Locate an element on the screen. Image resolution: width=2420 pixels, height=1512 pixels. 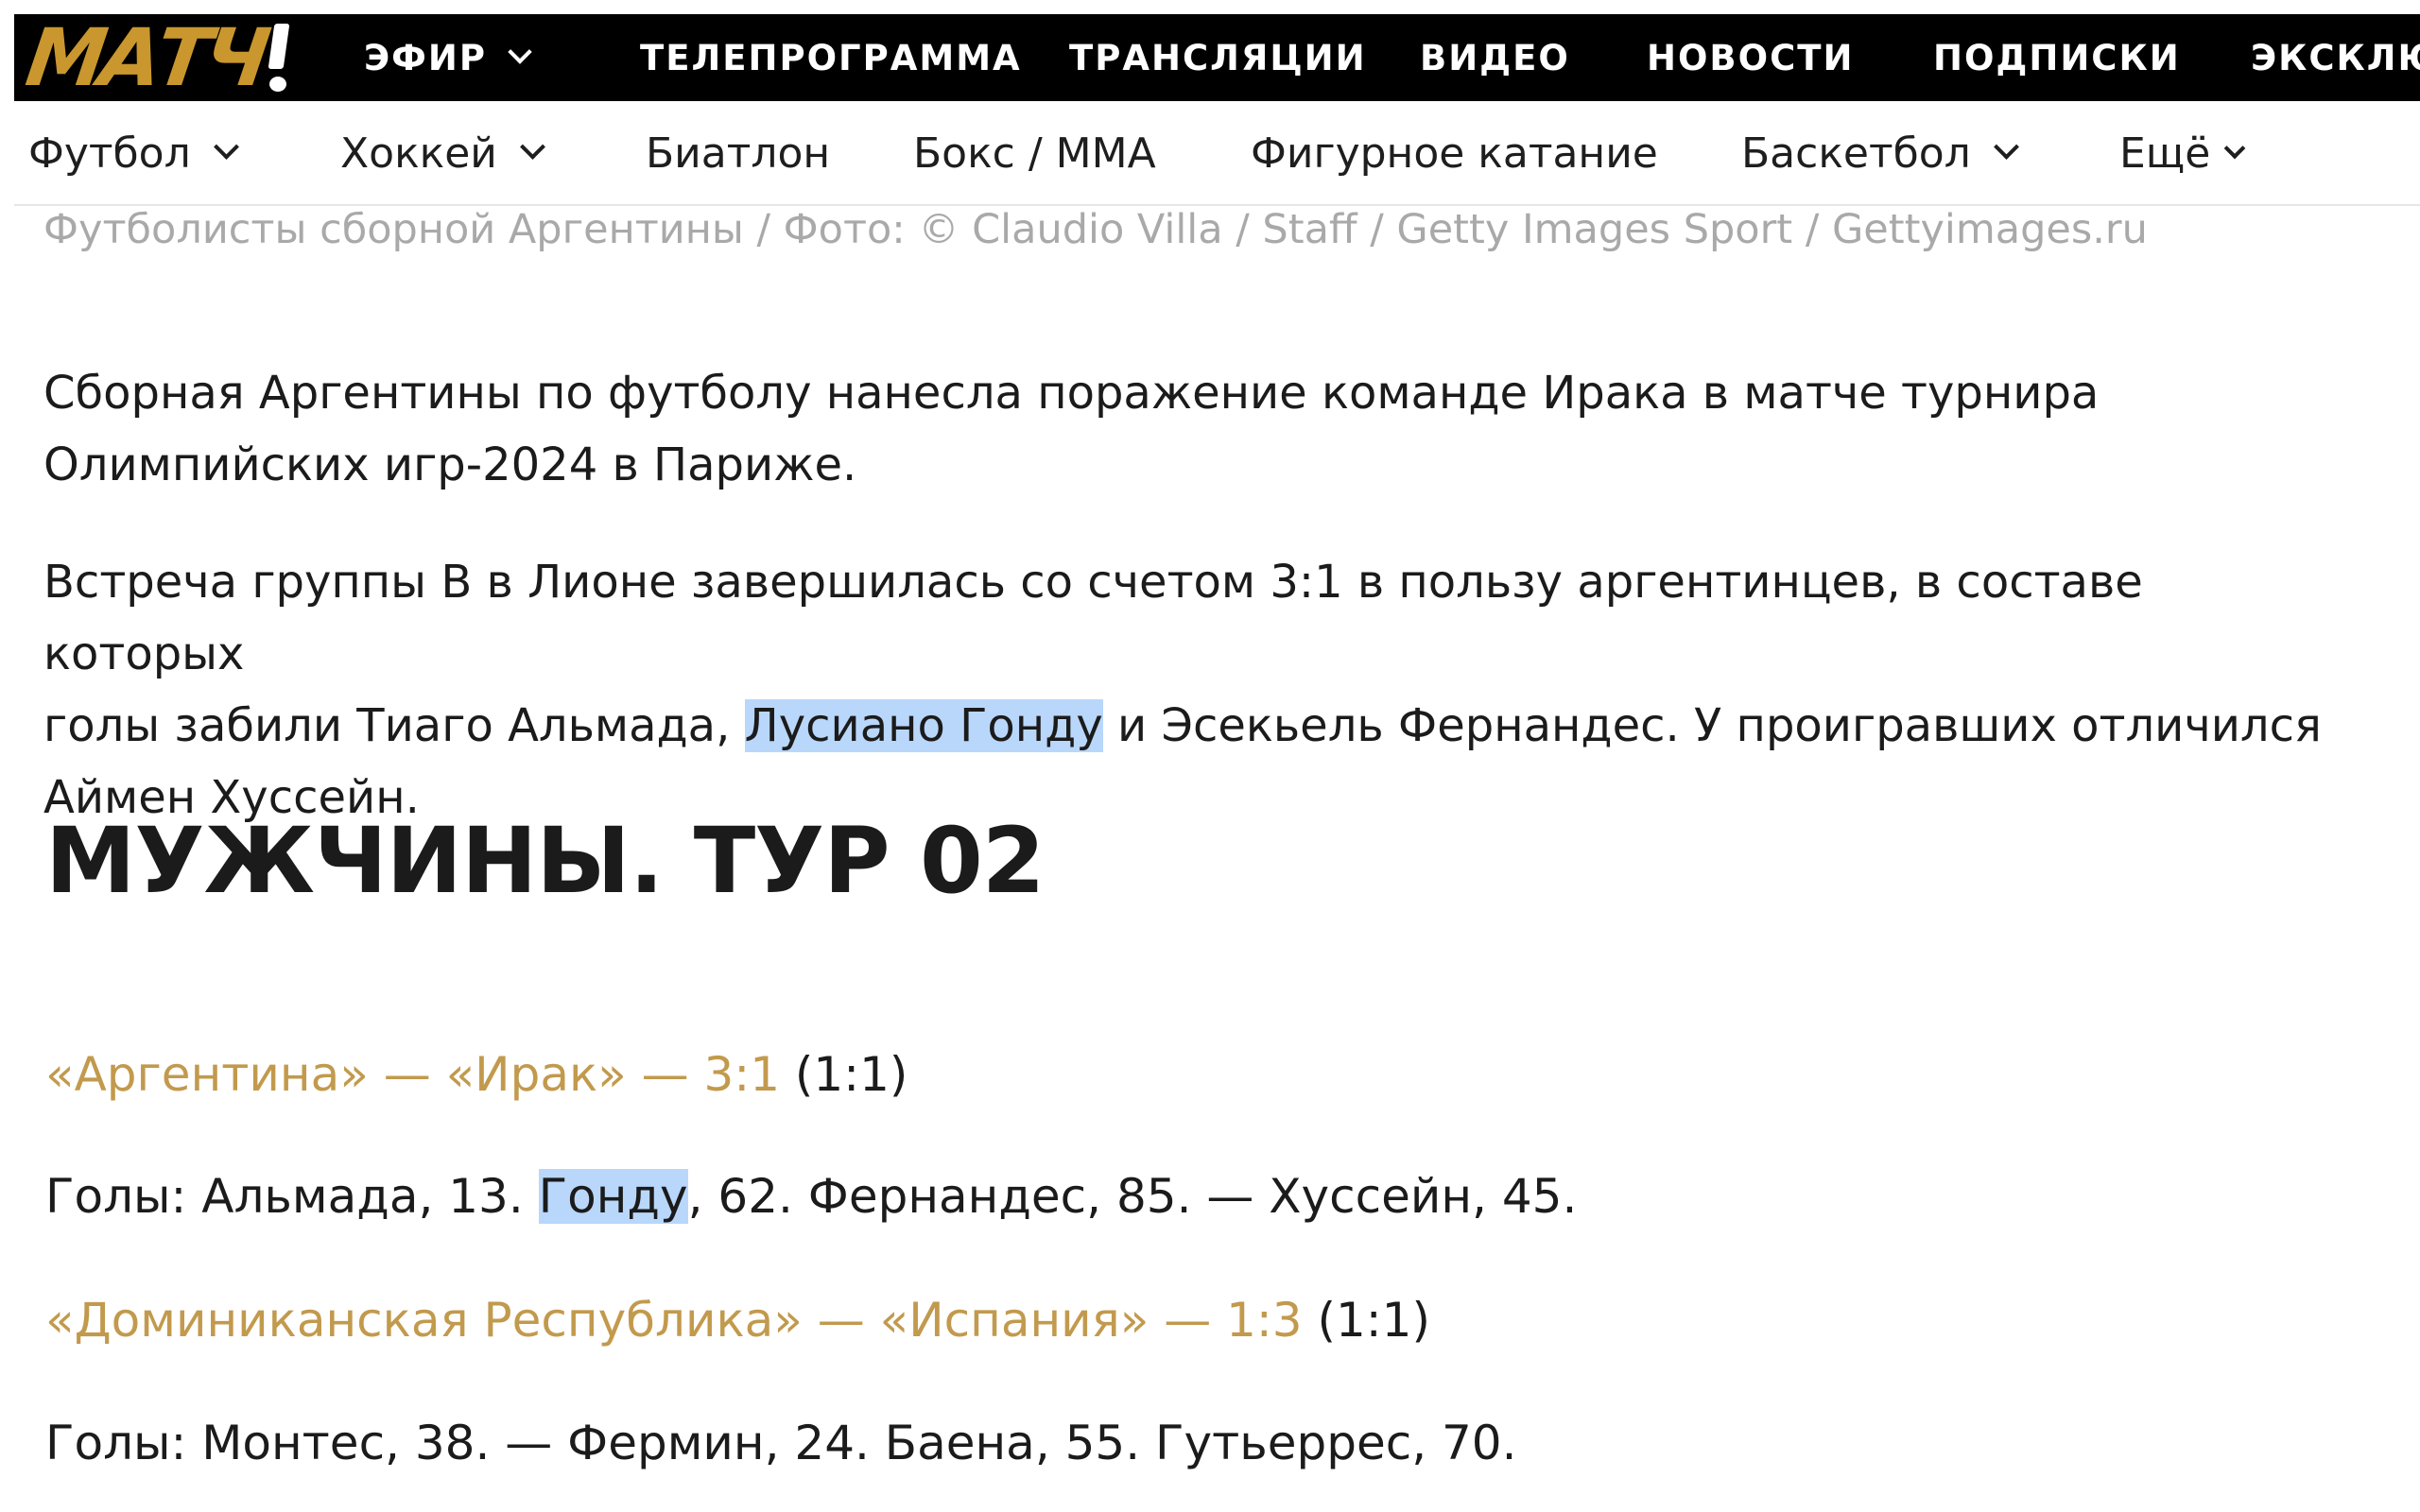
nav-item-label: ВИДЕО is located at coordinates (1495, 57).